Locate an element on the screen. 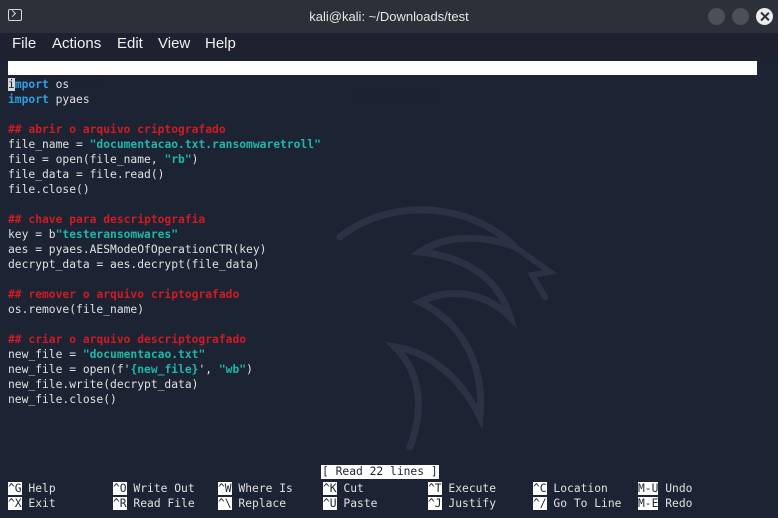 The width and height of the screenshot is (778, 518). title-bar: kali@kali: ~/Downloads/test is located at coordinates (389, 16).